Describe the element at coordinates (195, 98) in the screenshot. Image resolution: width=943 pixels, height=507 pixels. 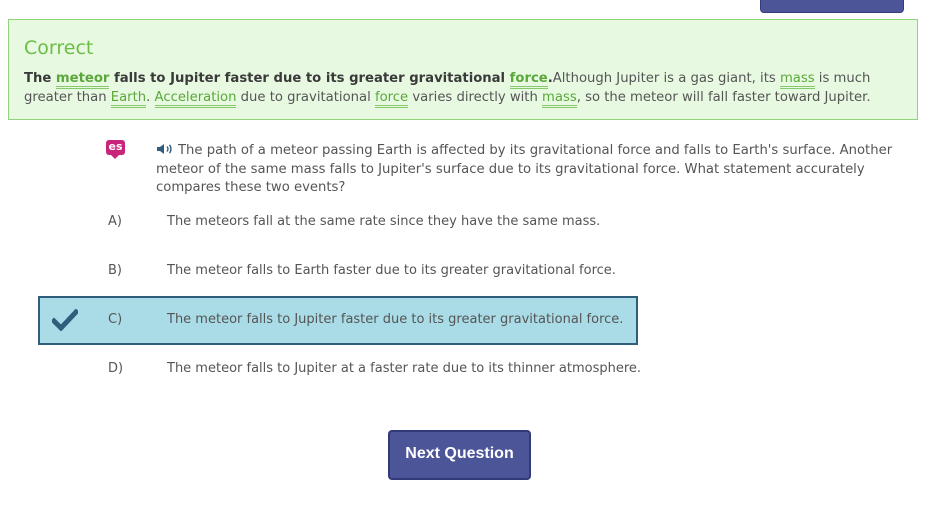
I see `glossary-link-acceleration: Acceleration` at that location.